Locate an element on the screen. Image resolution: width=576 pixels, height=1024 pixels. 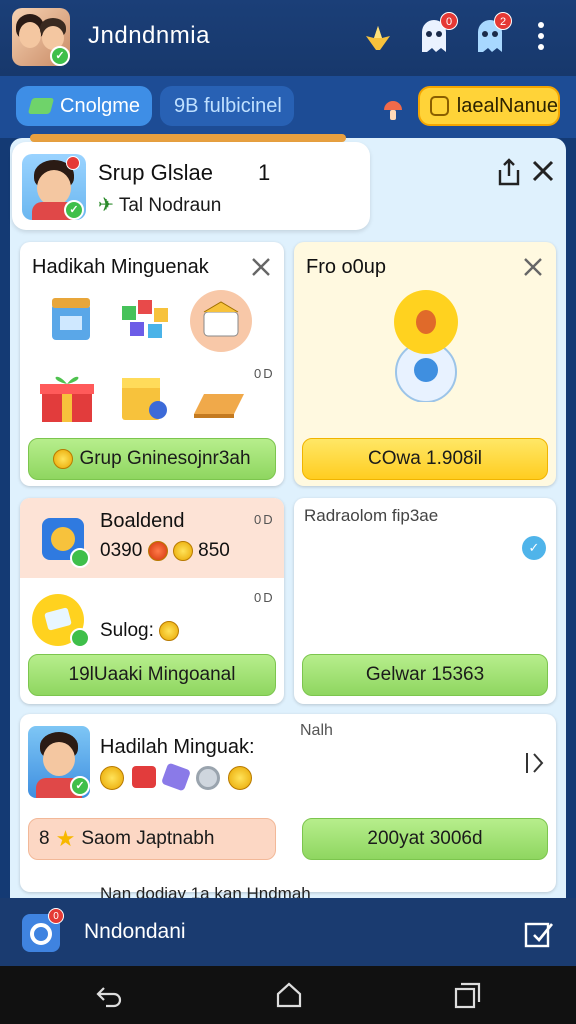
gem-icon is located at coordinates (176, 777).